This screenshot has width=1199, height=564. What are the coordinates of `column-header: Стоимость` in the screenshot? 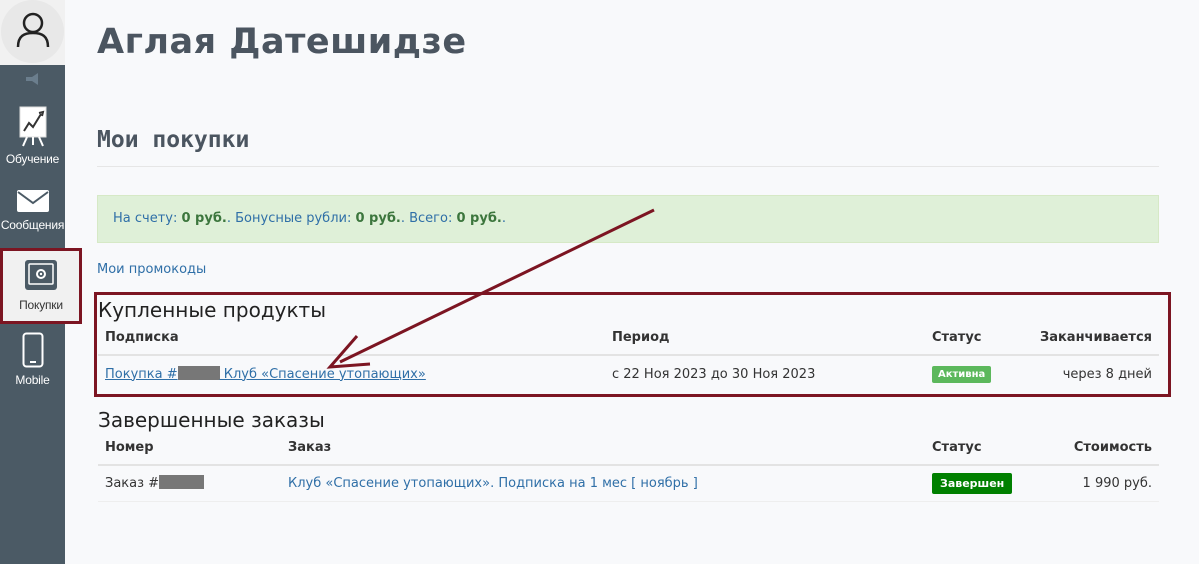 It's located at (1096, 448).